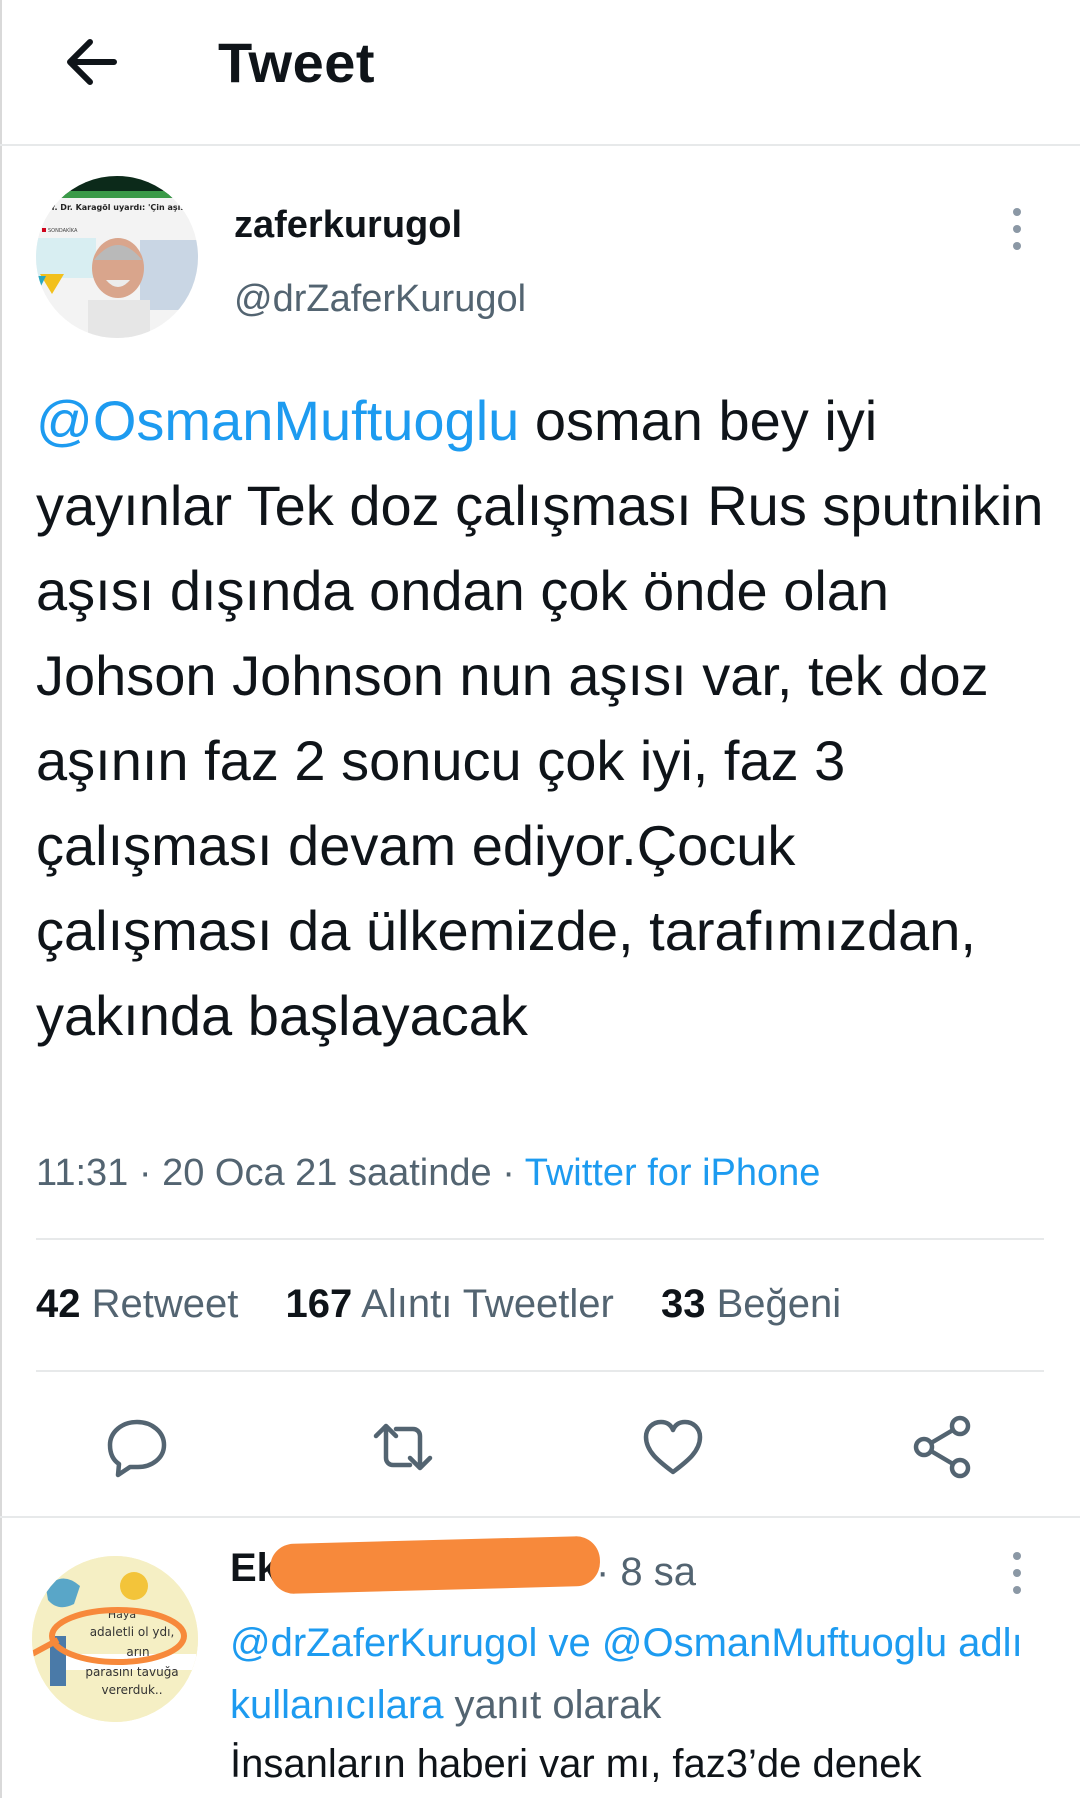 This screenshot has height=1798, width=1080. What do you see at coordinates (487, 1304) in the screenshot?
I see `quote-label: Alıntı Tweetler` at bounding box center [487, 1304].